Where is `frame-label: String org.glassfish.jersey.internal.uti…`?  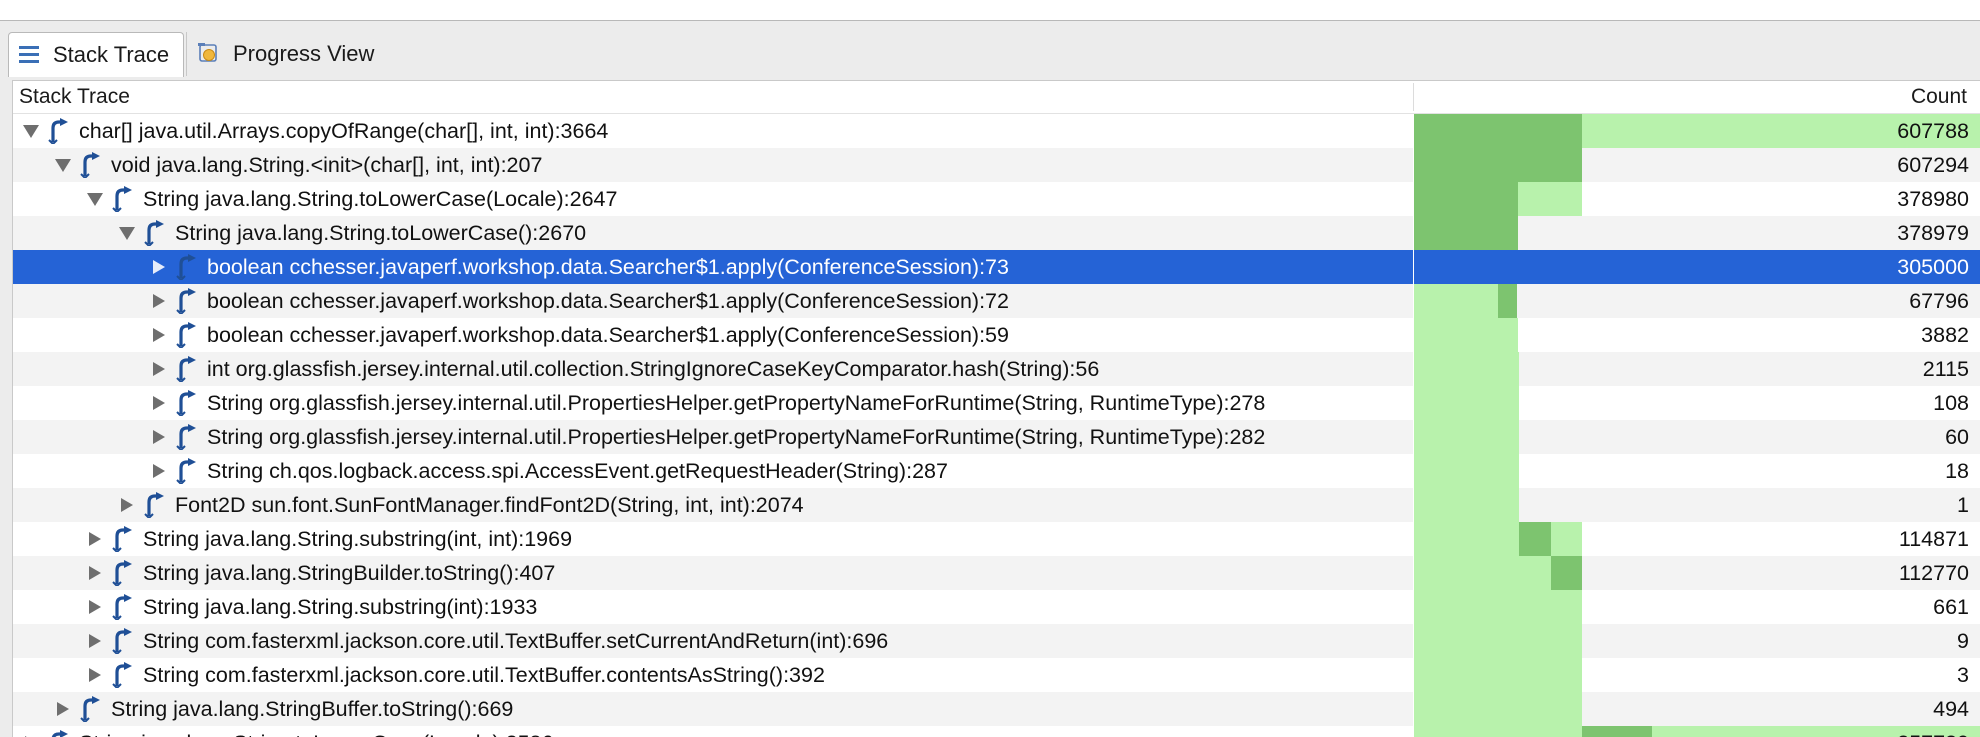 frame-label: String org.glassfish.jersey.internal.uti… is located at coordinates (736, 403).